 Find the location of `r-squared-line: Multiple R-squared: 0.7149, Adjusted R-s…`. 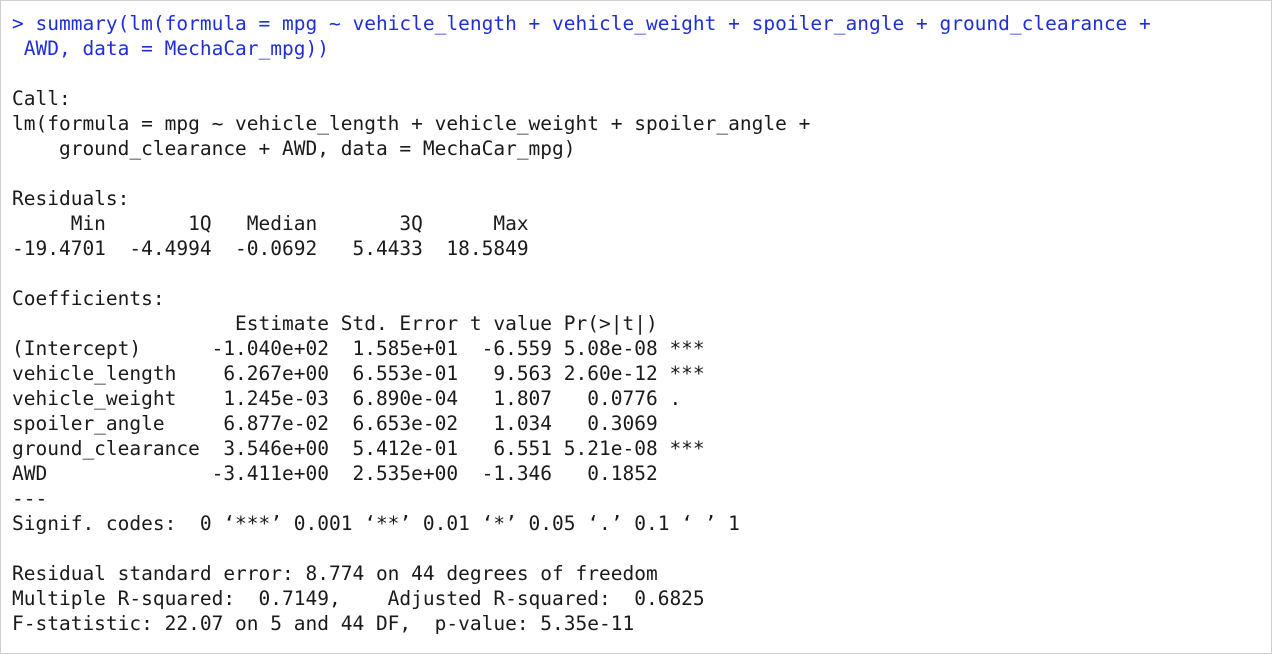

r-squared-line: Multiple R-squared: 0.7149, Adjusted R-s… is located at coordinates (364, 598).